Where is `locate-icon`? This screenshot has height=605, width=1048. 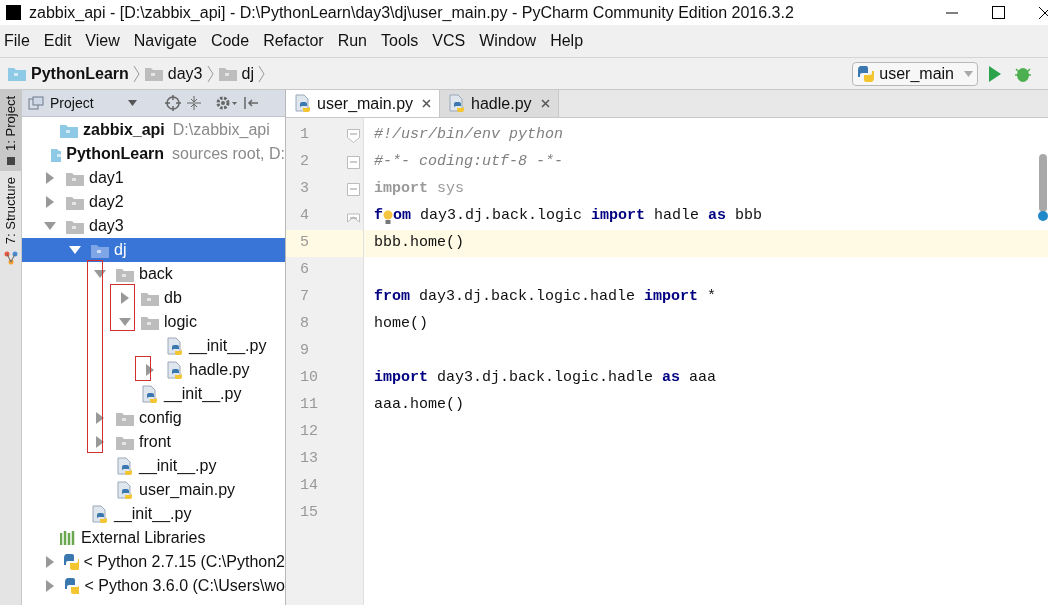
locate-icon is located at coordinates (173, 103).